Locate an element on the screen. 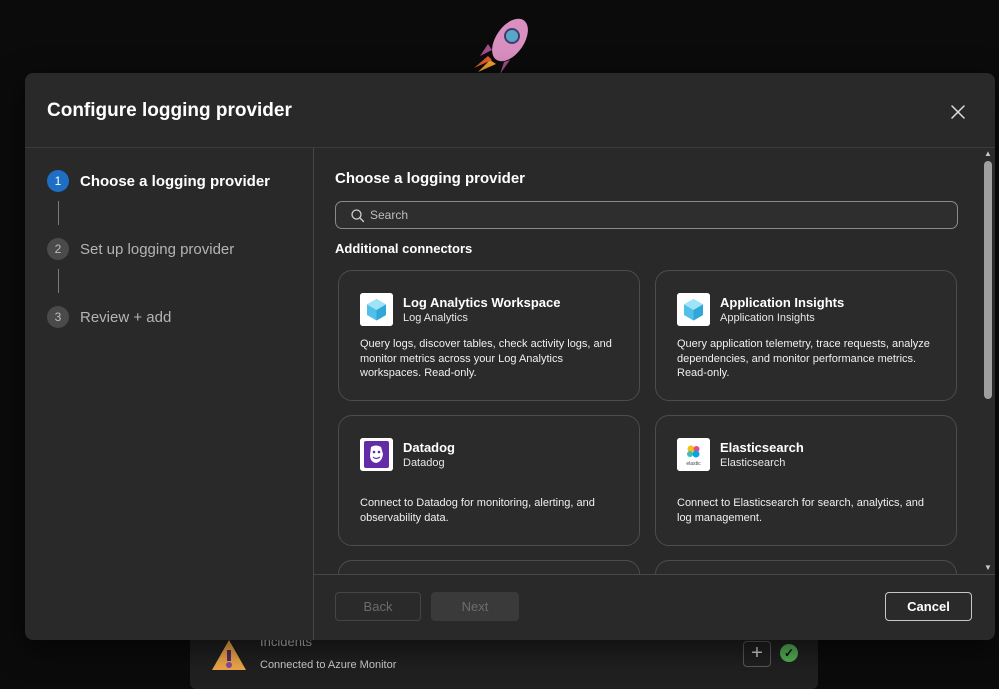  step-review-add: 3 Review + add is located at coordinates (109, 317).